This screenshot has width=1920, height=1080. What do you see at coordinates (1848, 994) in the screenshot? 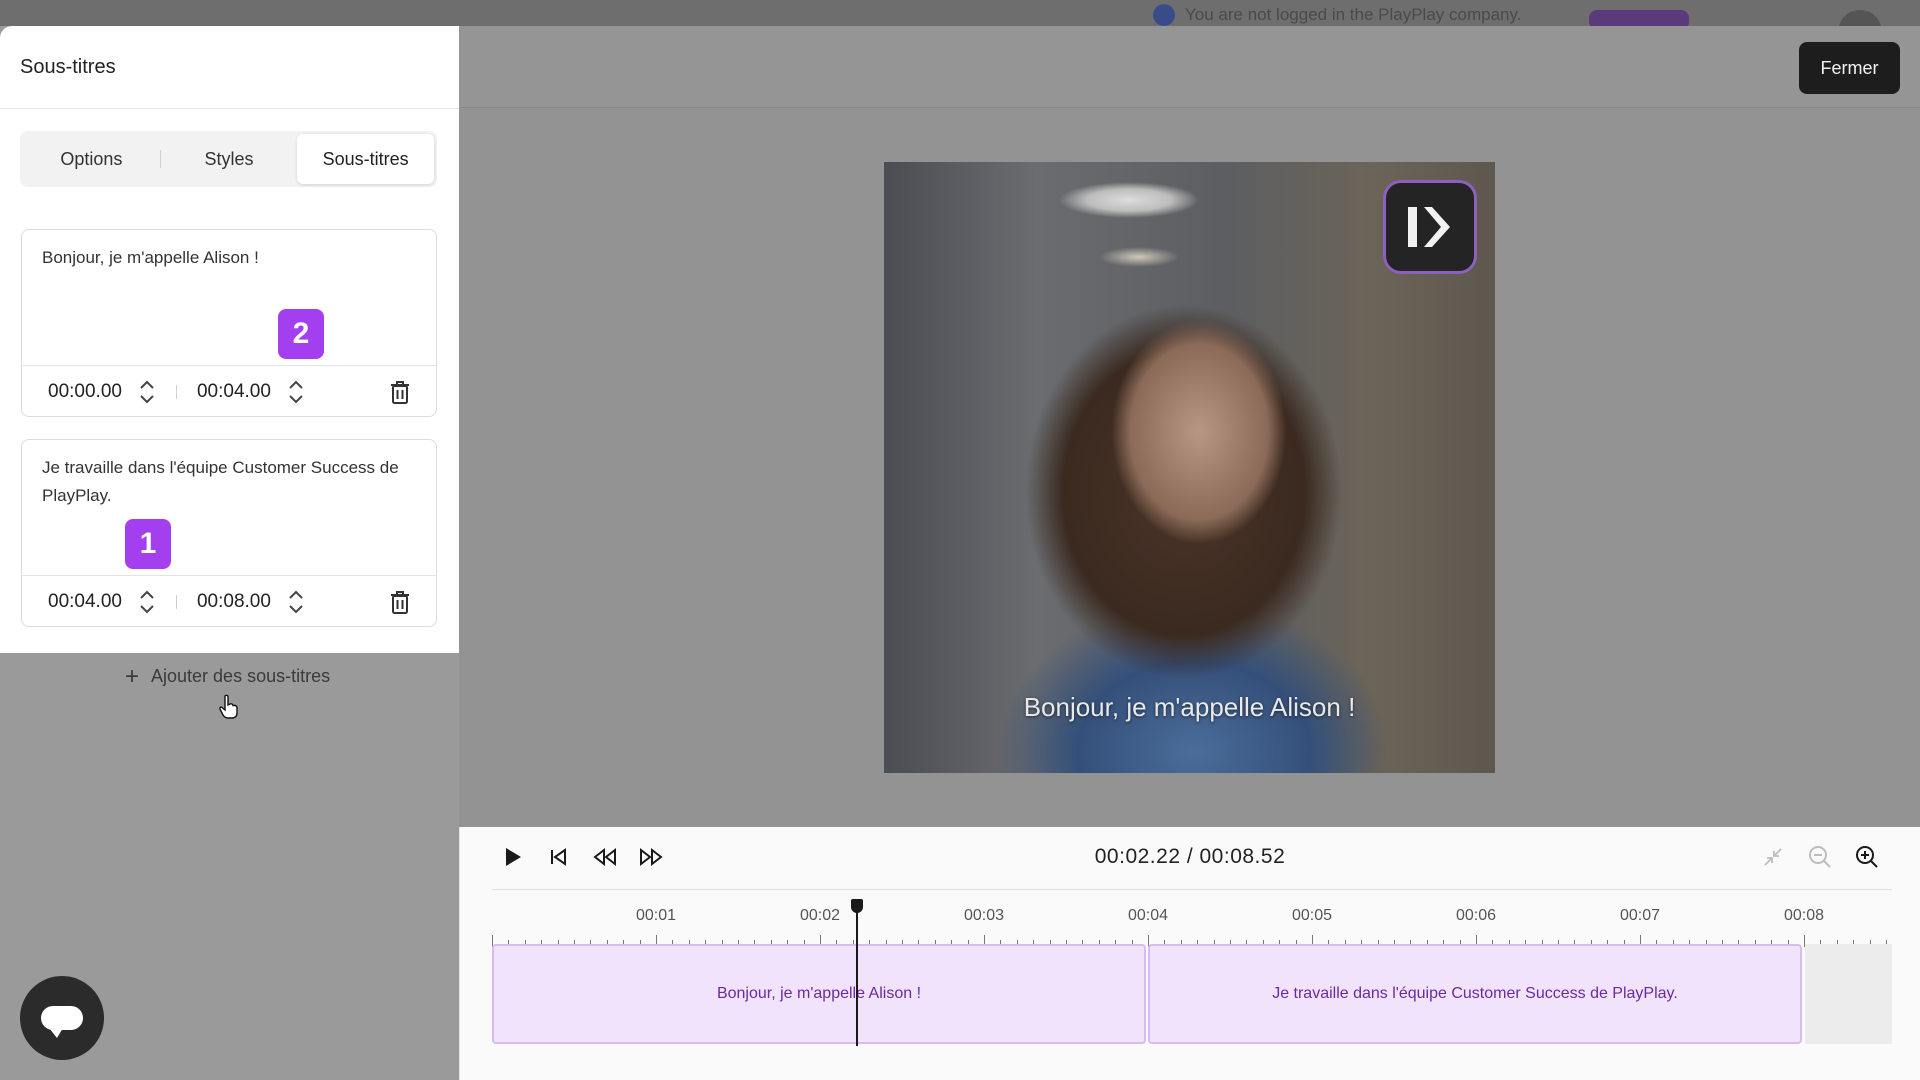
I see `track-empty-area` at bounding box center [1848, 994].